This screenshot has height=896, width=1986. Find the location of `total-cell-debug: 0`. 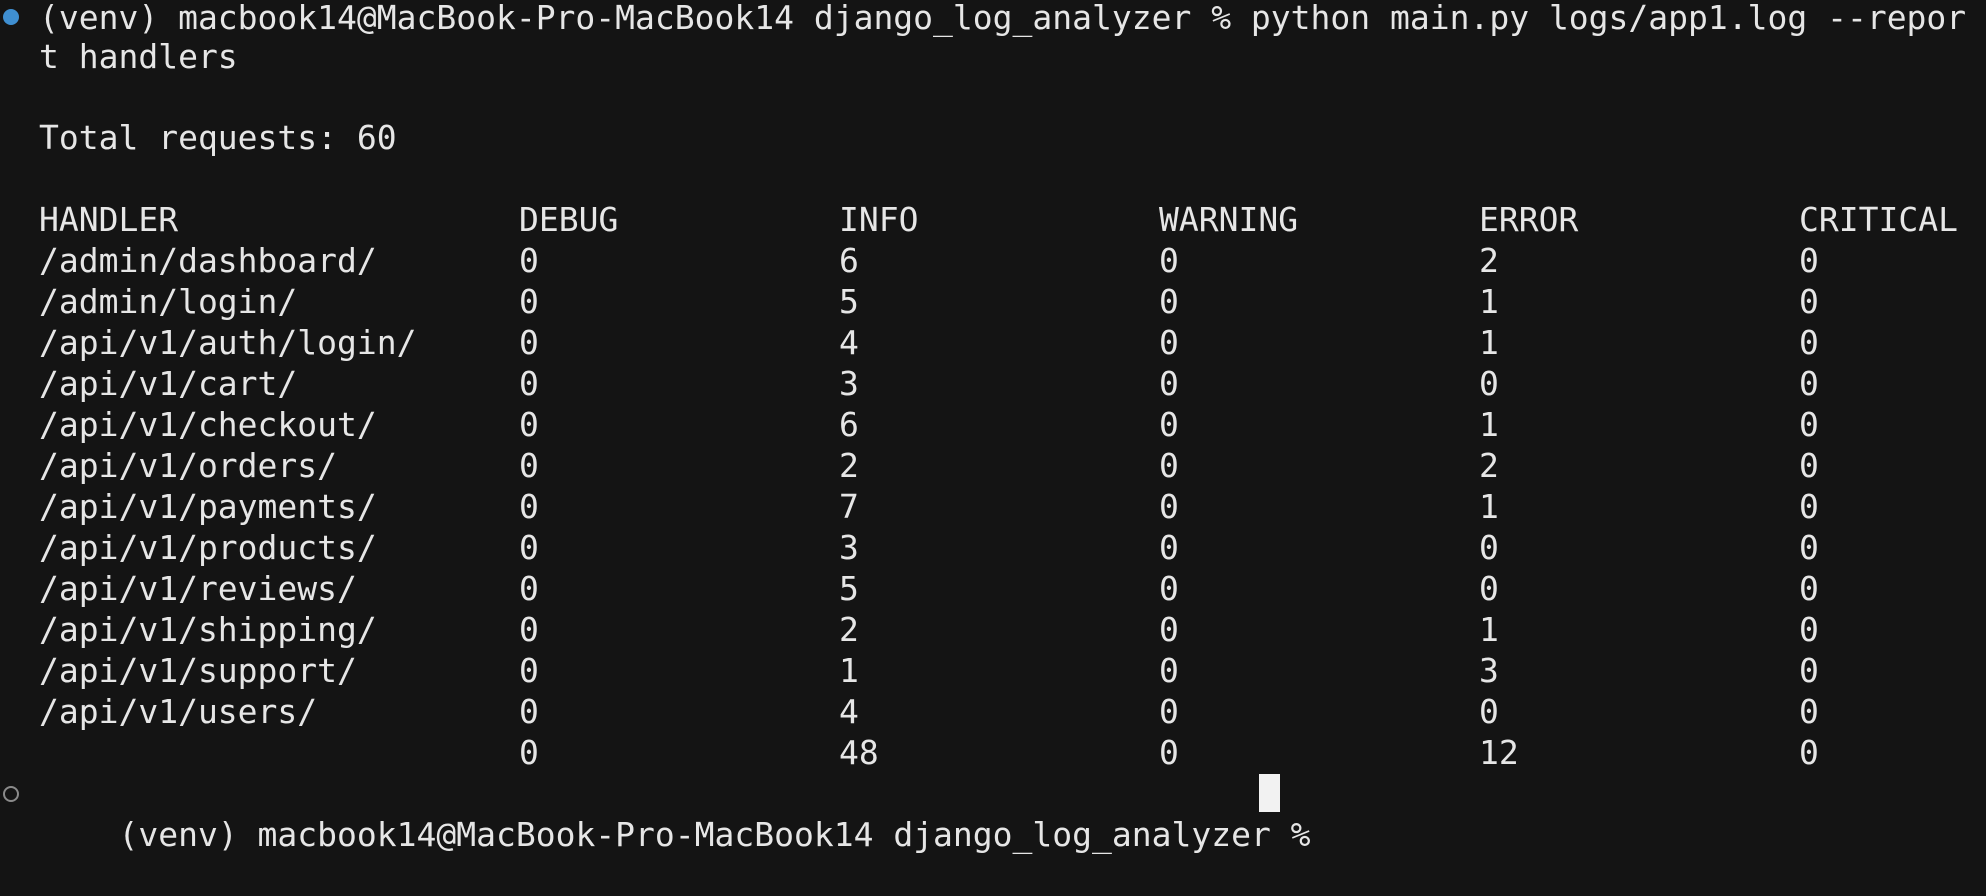

total-cell-debug: 0 is located at coordinates (529, 752).